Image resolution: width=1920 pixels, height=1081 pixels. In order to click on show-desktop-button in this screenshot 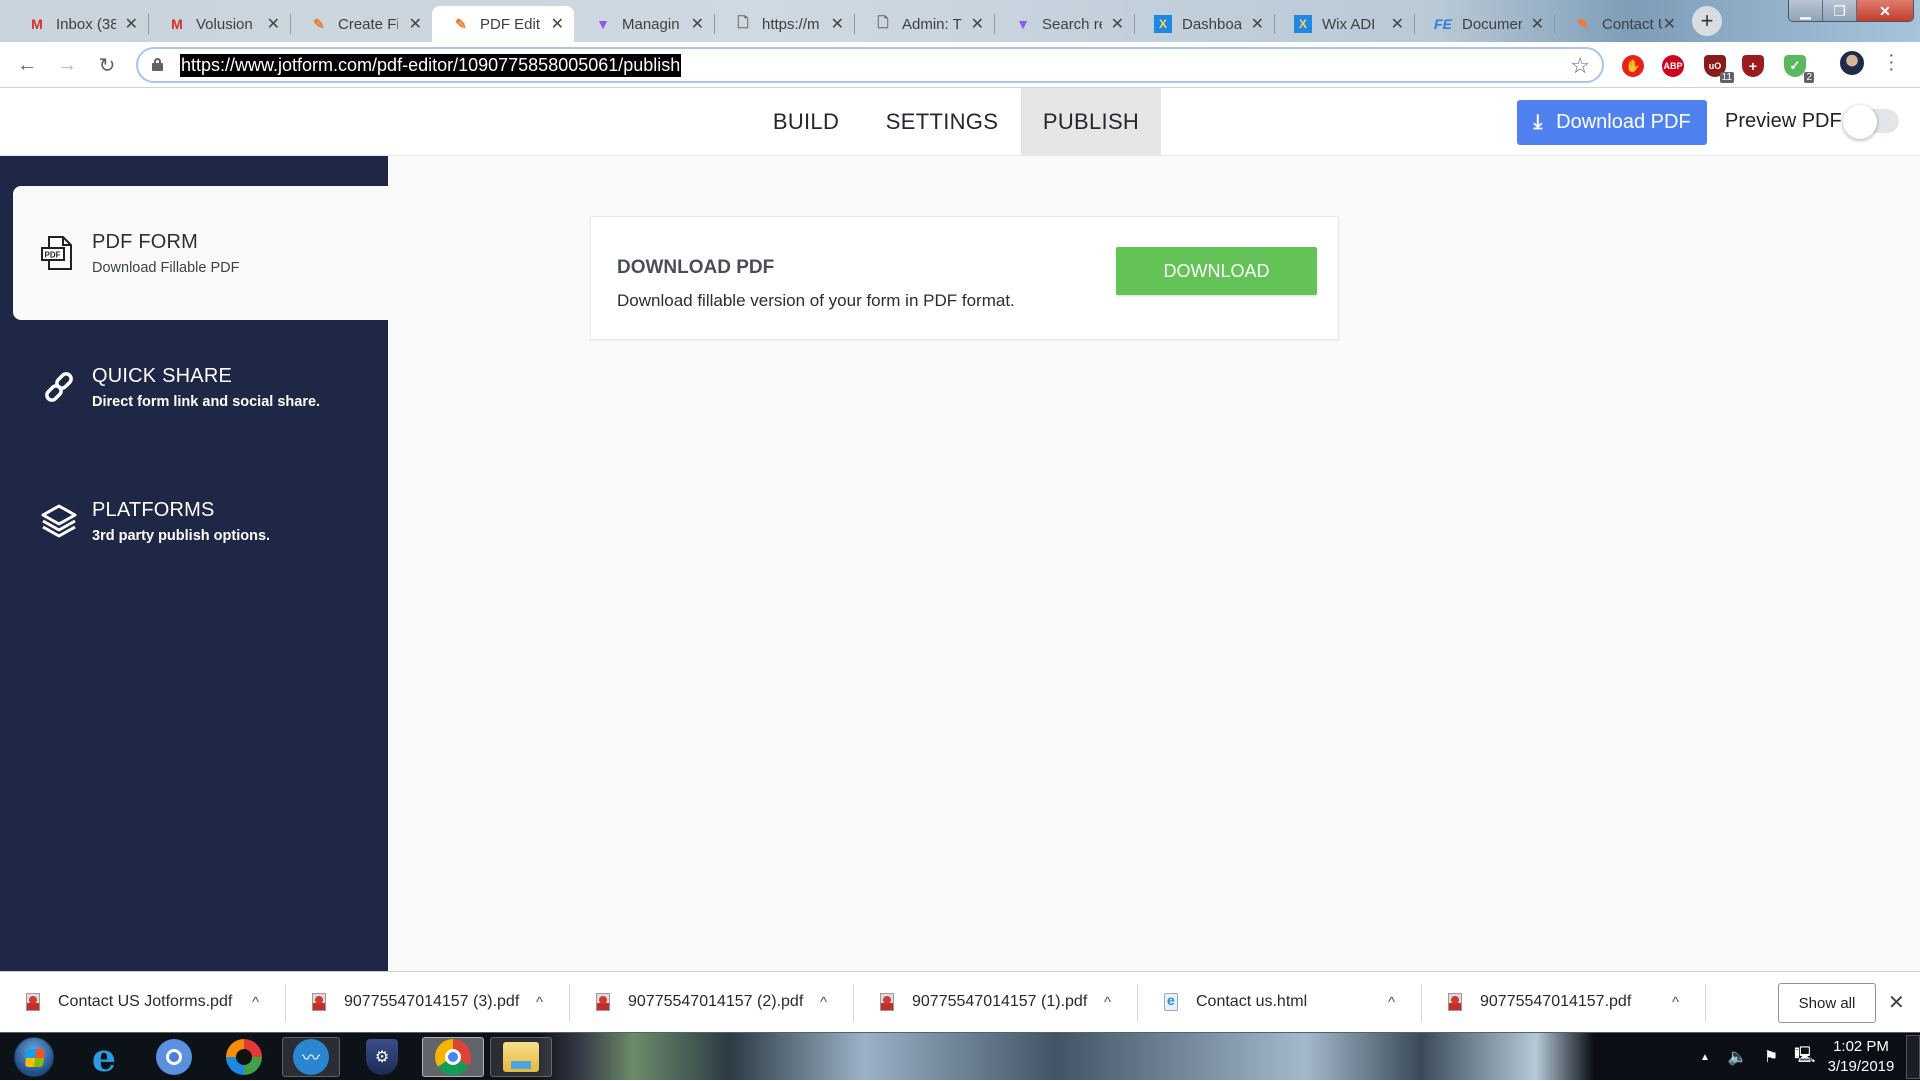, I will do `click(1913, 1057)`.